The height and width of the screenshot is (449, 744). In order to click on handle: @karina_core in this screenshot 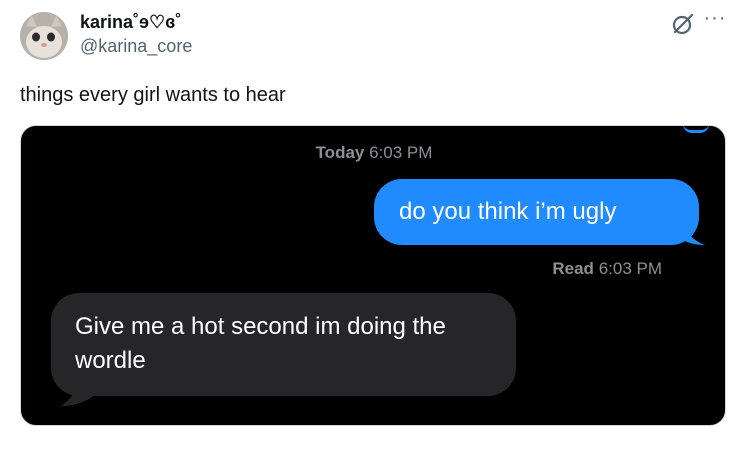, I will do `click(136, 46)`.